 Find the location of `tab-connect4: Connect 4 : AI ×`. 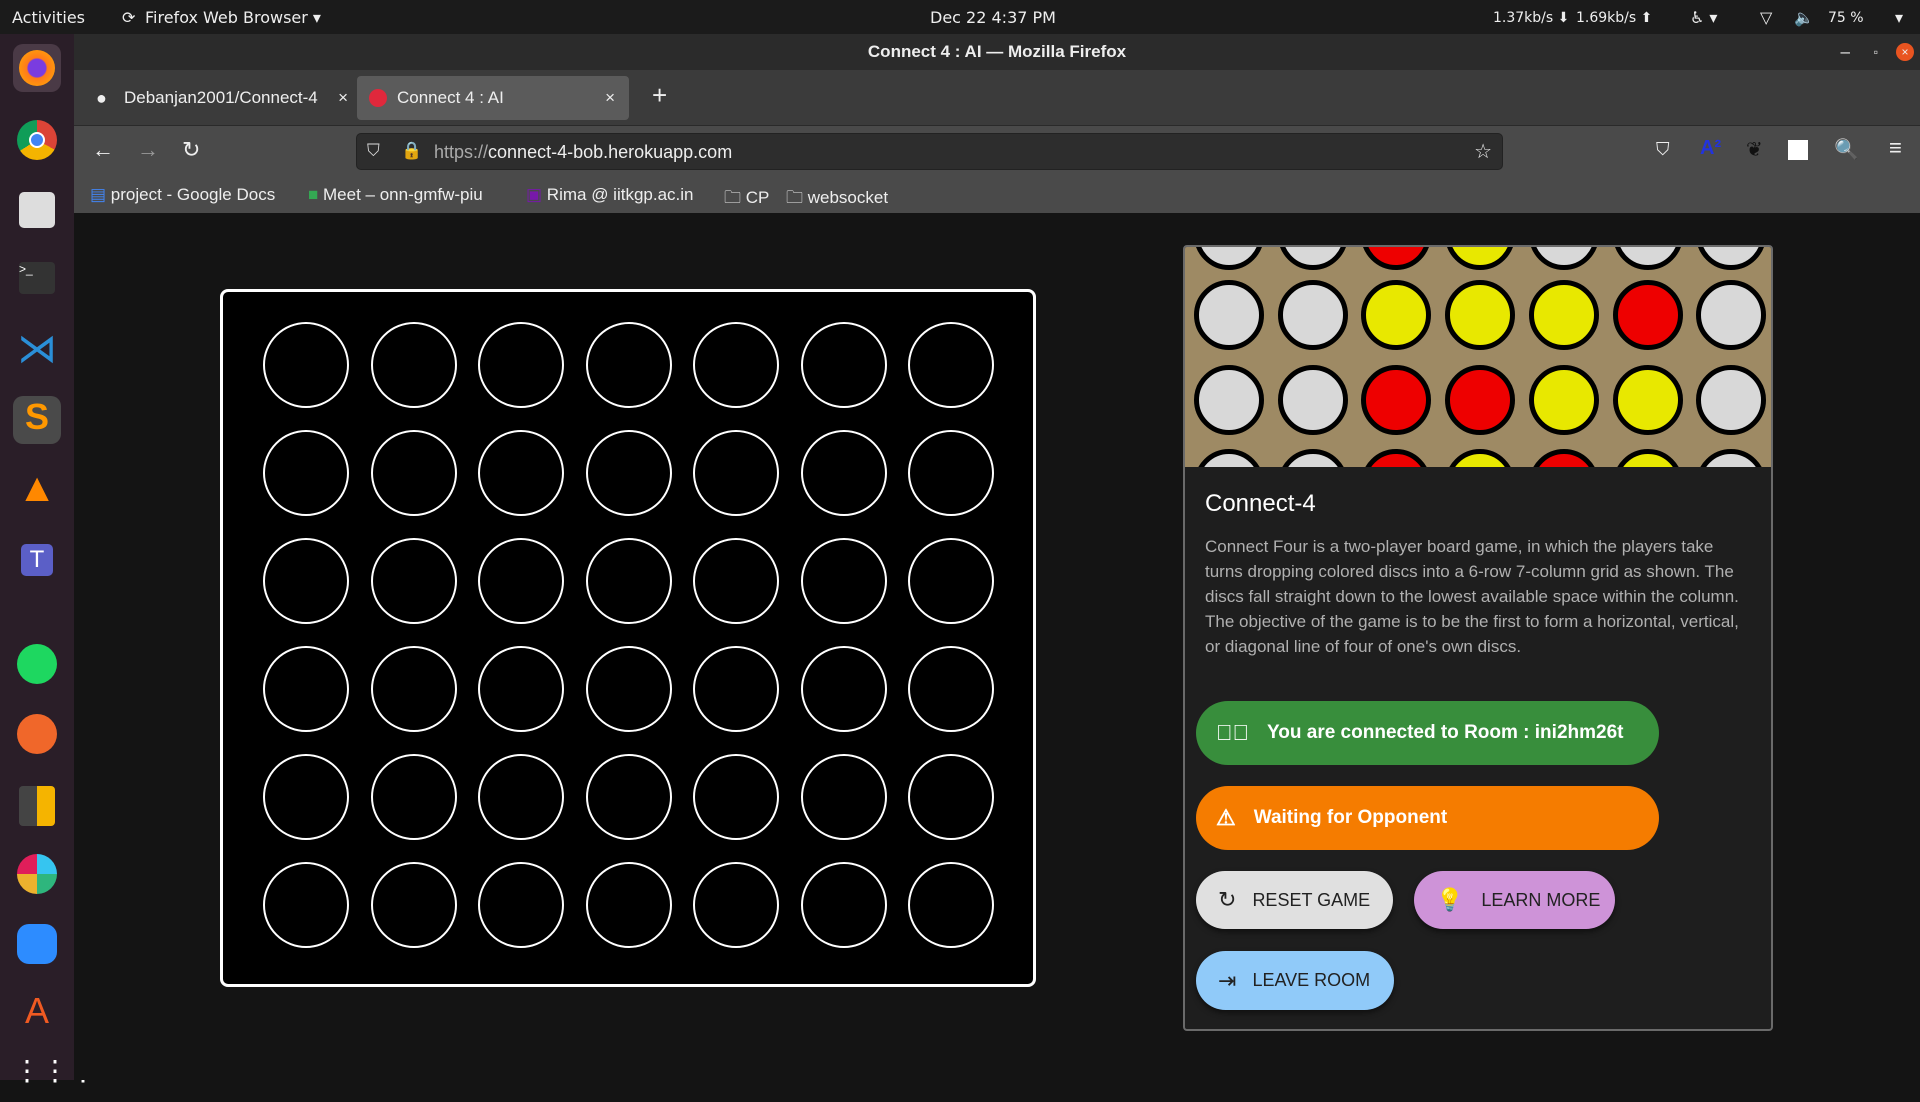

tab-connect4: Connect 4 : AI × is located at coordinates (493, 98).